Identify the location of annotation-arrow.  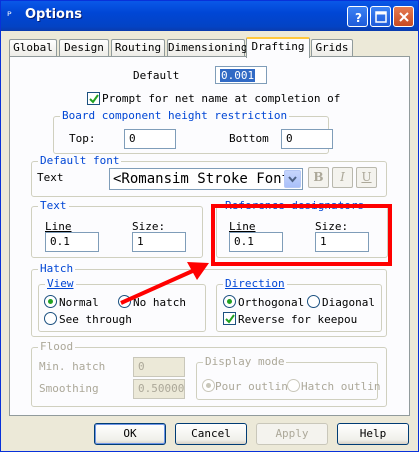
(164, 283).